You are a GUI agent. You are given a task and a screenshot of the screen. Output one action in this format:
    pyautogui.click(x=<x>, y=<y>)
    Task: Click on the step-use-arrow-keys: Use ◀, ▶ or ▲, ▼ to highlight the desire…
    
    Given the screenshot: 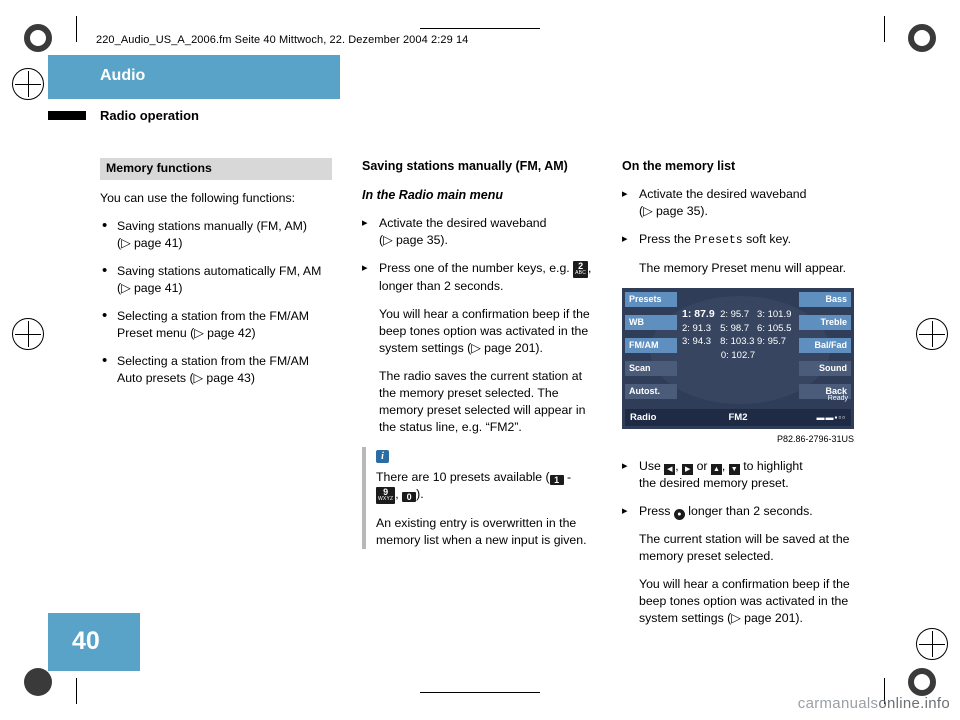 What is the action you would take?
    pyautogui.click(x=738, y=475)
    